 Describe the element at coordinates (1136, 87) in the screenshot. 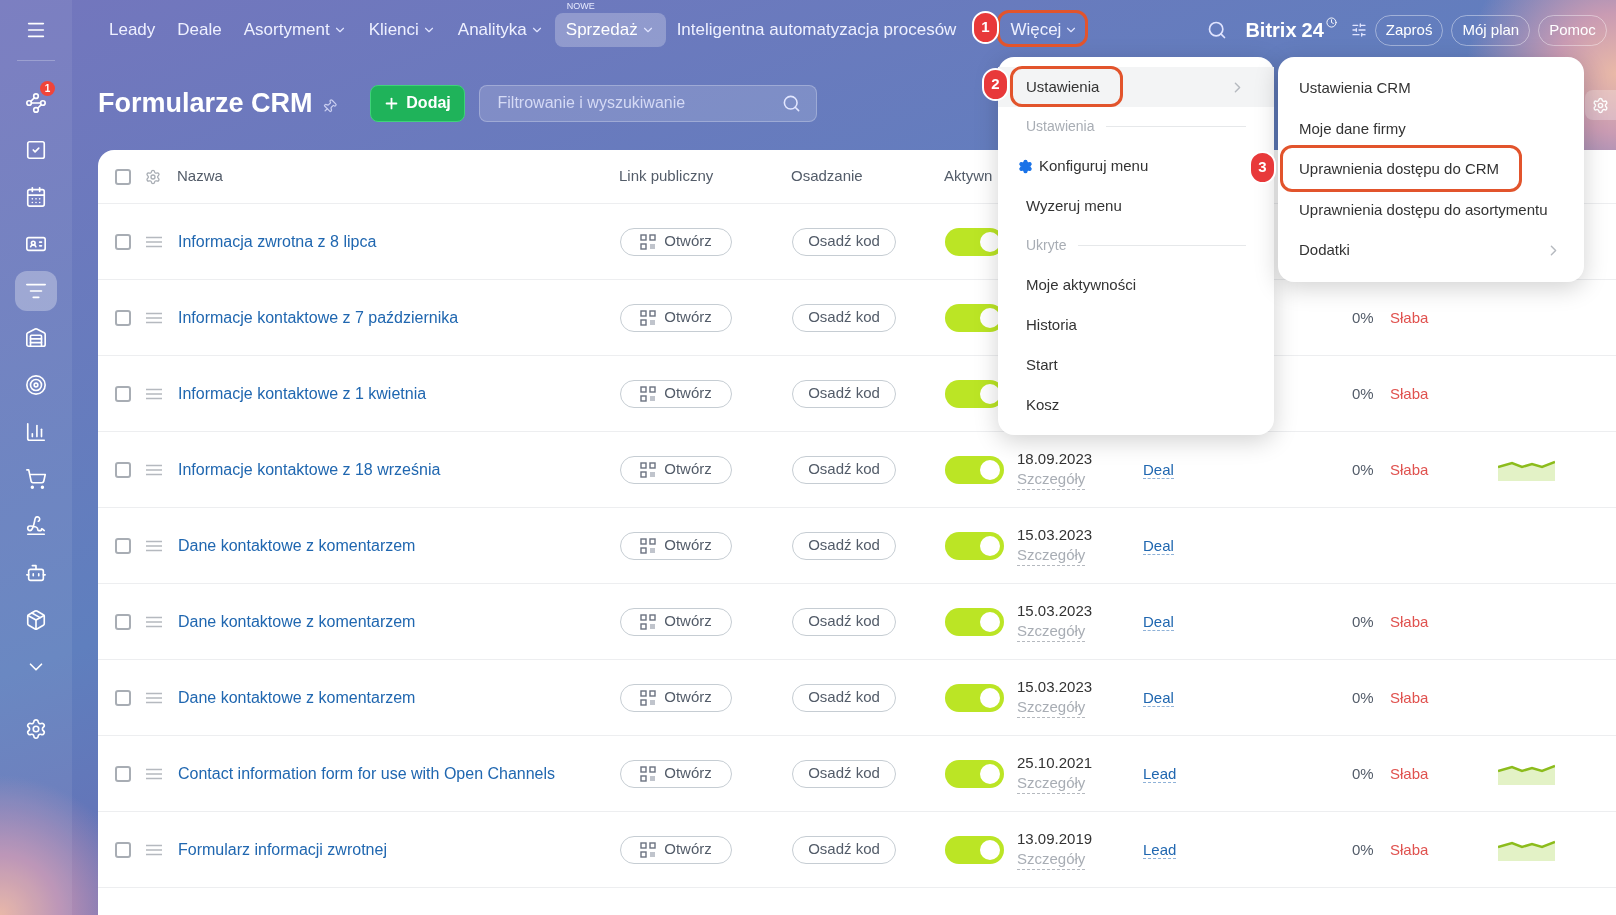

I see `menu-item: Ustawienia` at that location.